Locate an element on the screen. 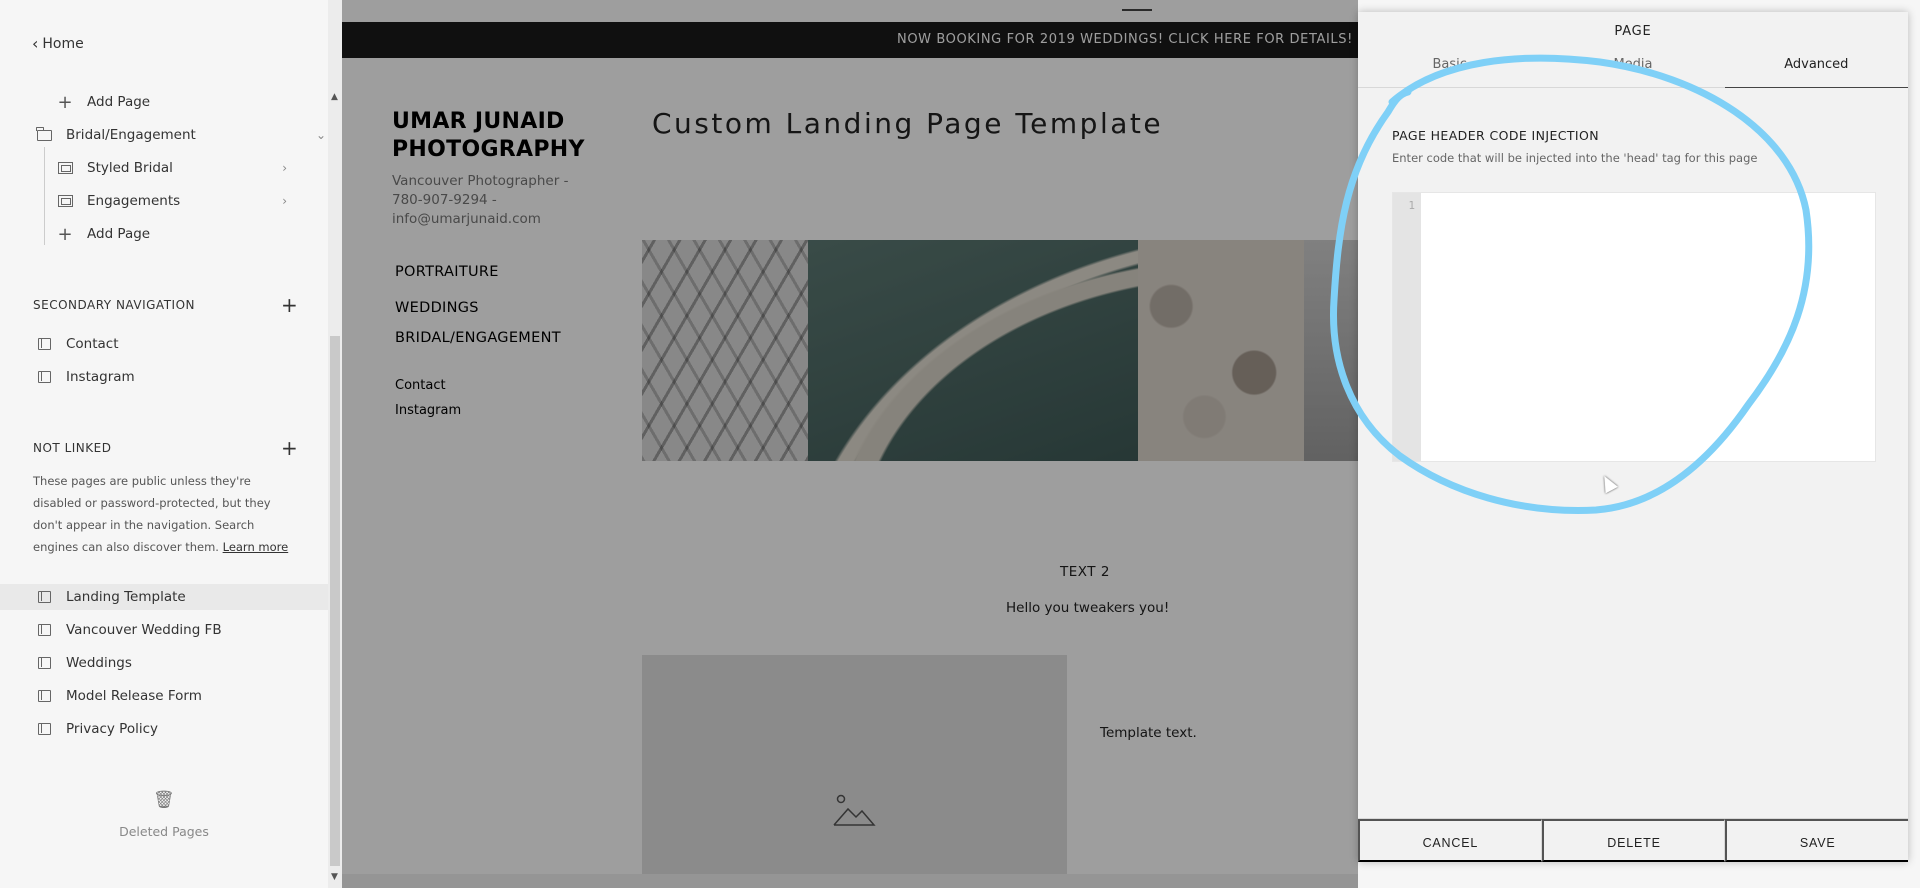 The width and height of the screenshot is (1920, 888). sidebar-item-vancouver-wedding-fb: Vancouver Wedding FB is located at coordinates (186, 630).